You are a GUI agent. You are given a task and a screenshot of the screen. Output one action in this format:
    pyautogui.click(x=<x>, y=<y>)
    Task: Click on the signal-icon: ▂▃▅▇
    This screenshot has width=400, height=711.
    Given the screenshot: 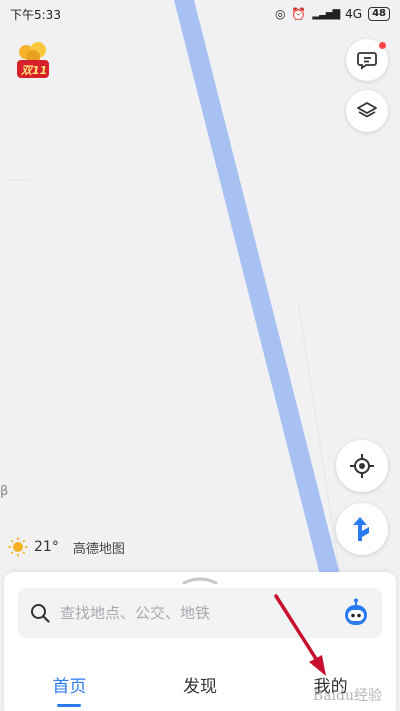 What is the action you would take?
    pyautogui.click(x=326, y=14)
    